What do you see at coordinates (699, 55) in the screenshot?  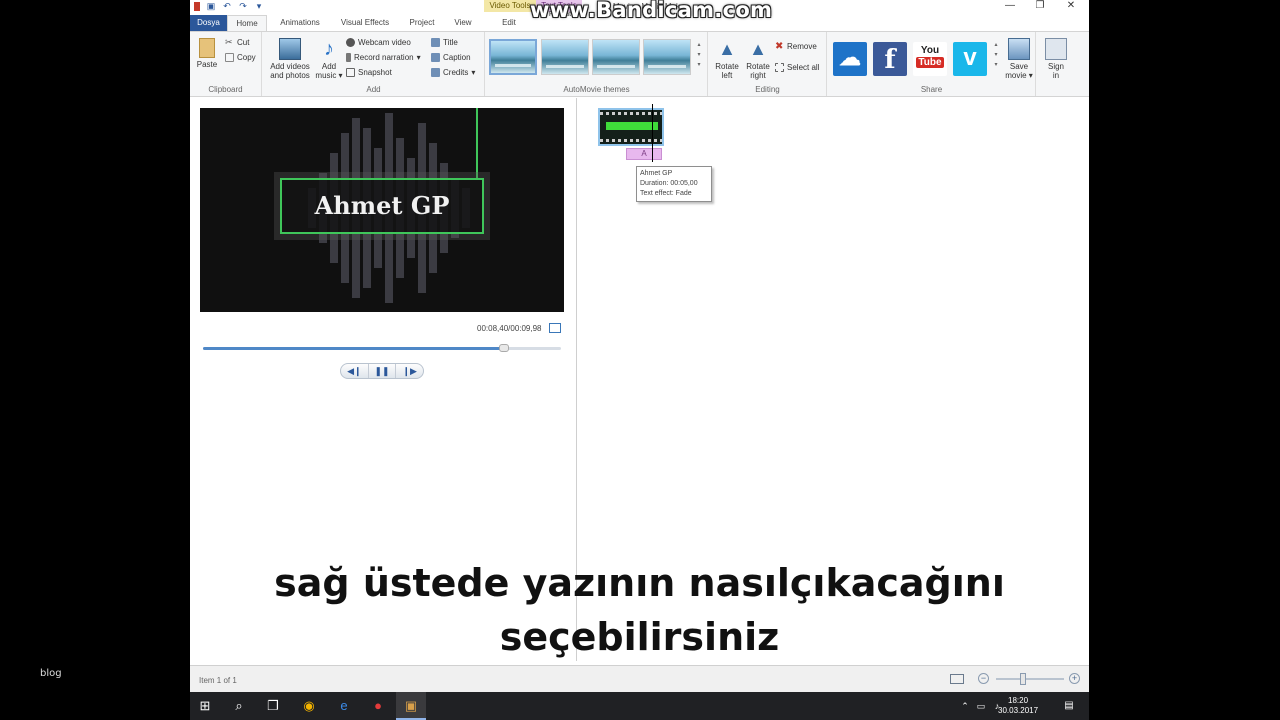 I see `themes-scroll: ▴ ▾ ▾` at bounding box center [699, 55].